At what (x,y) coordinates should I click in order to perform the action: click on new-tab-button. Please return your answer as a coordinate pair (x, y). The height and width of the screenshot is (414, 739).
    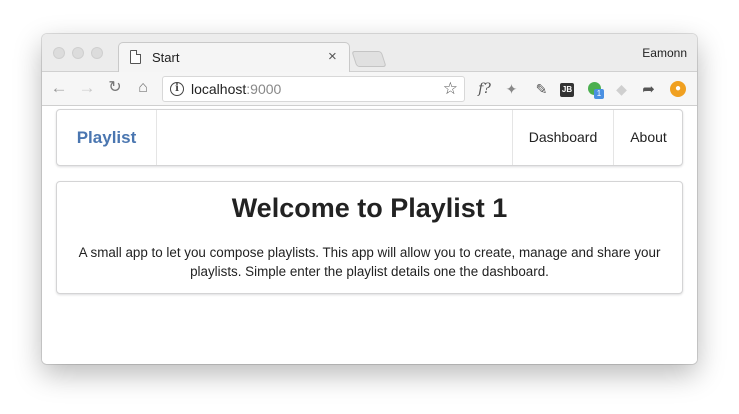
    Looking at the image, I should click on (369, 59).